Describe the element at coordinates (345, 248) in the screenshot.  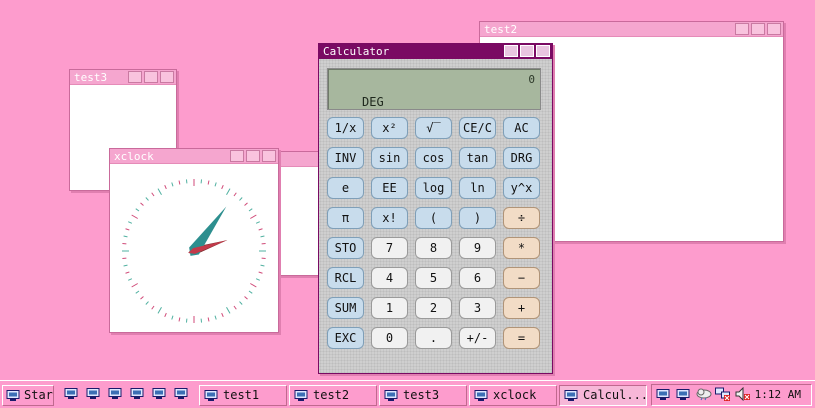
I see `key-store: STO` at that location.